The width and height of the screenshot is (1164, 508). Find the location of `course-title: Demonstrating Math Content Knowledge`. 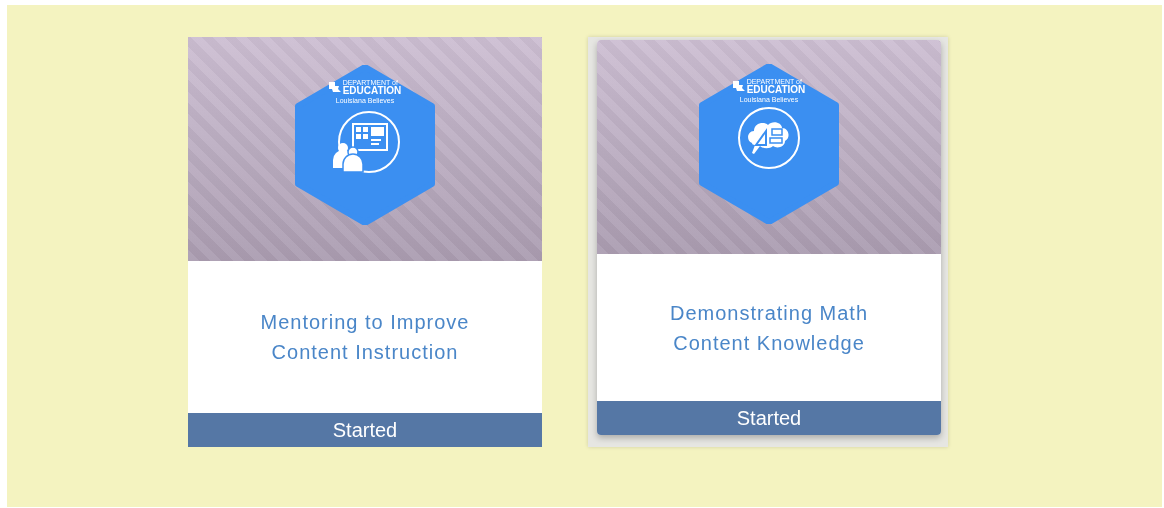

course-title: Demonstrating Math Content Knowledge is located at coordinates (769, 328).